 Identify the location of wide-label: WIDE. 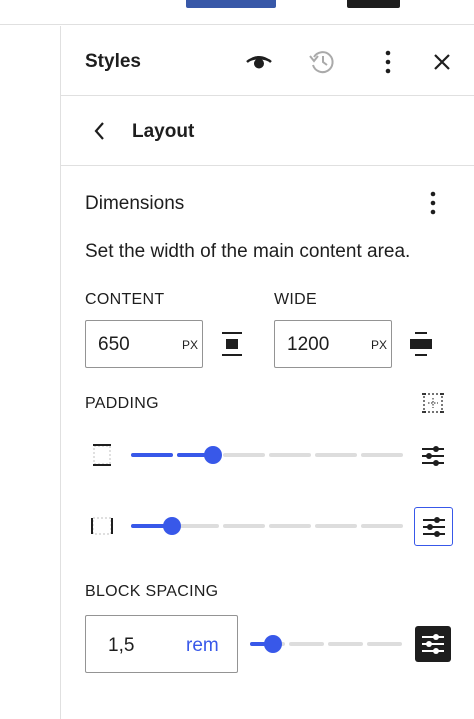
(295, 299).